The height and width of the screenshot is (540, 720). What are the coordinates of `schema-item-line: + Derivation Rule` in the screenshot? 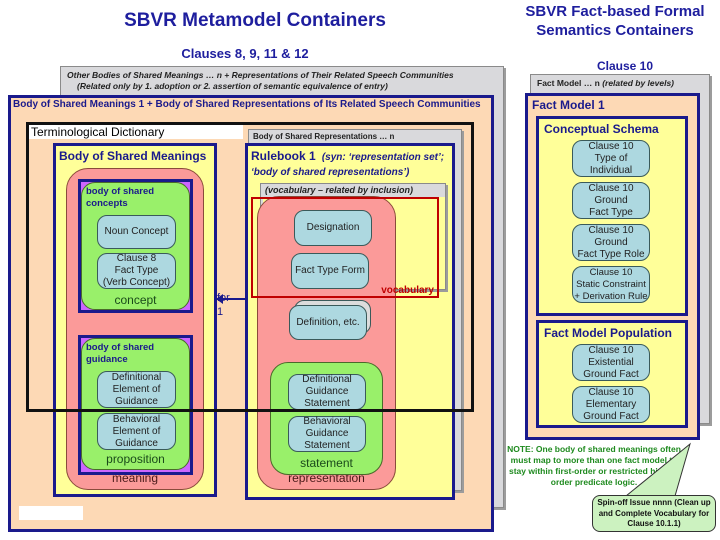 It's located at (611, 296).